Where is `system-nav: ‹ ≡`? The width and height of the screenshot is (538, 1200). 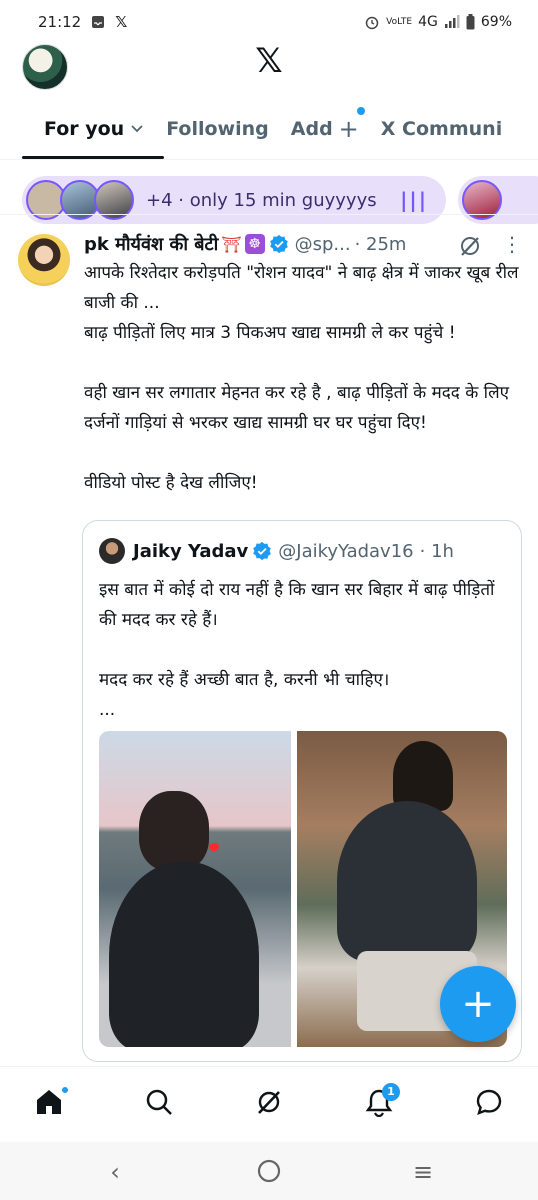 system-nav: ‹ ≡ is located at coordinates (269, 1171).